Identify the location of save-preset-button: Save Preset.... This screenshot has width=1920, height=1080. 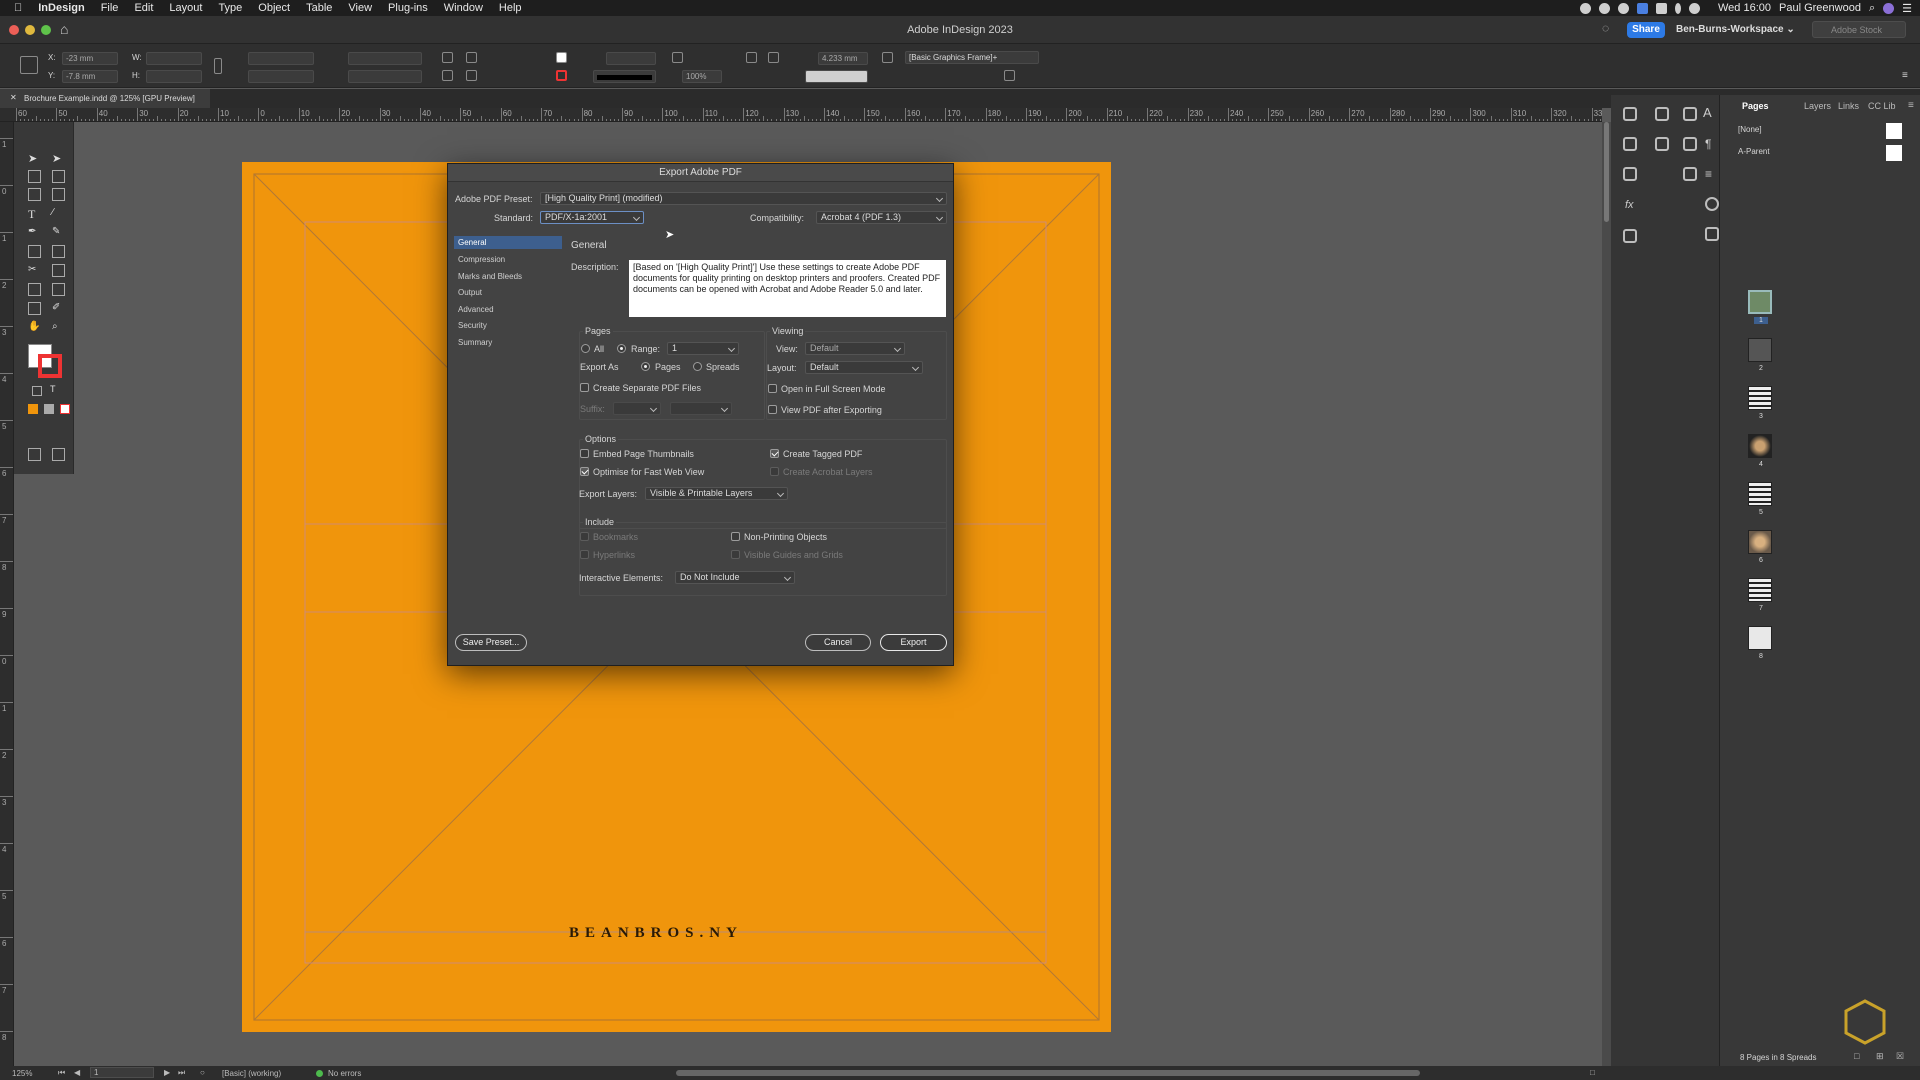
(491, 642).